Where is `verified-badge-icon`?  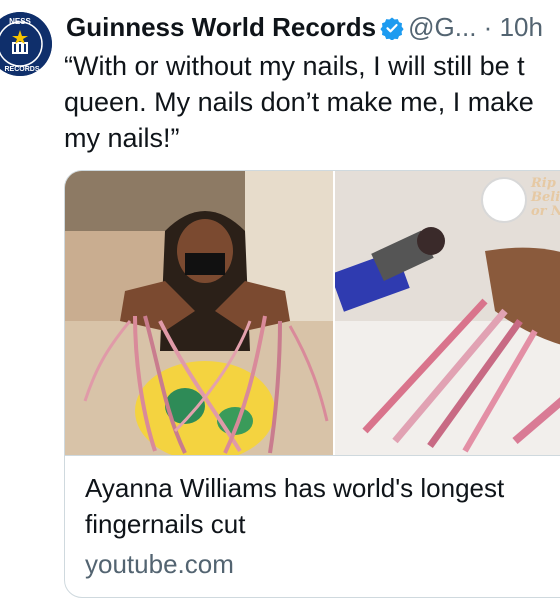
verified-badge-icon is located at coordinates (392, 27).